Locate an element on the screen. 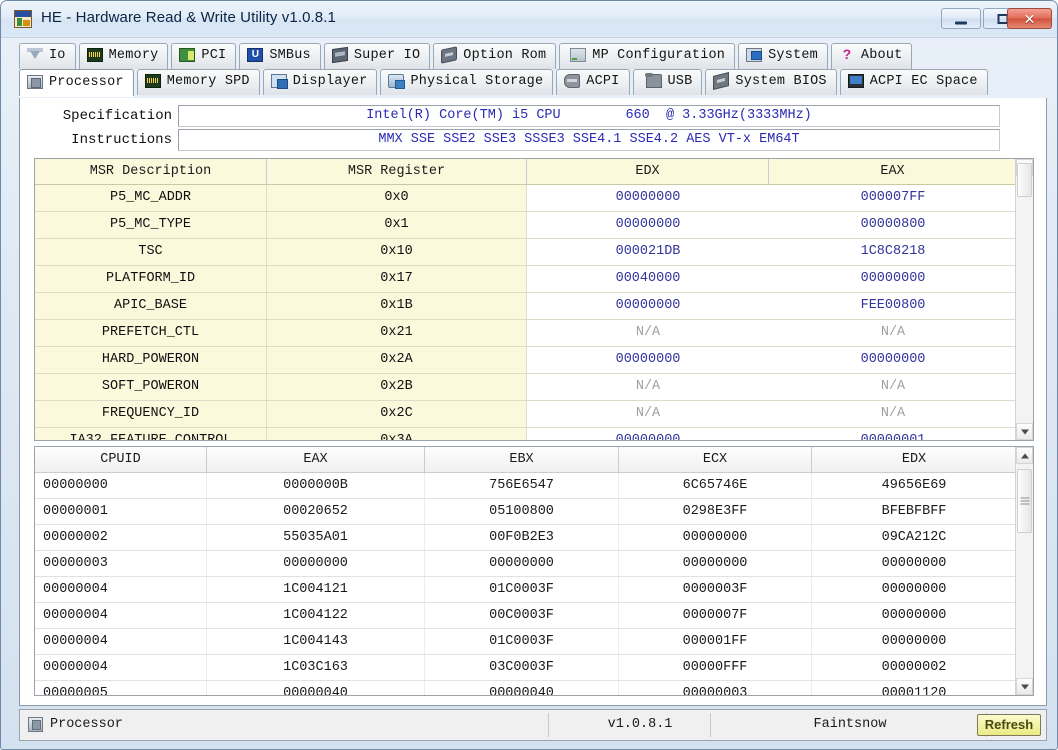  table-row: IA32_FEATURE_CONTROL0x3A0000000000000001 is located at coordinates (534, 434).